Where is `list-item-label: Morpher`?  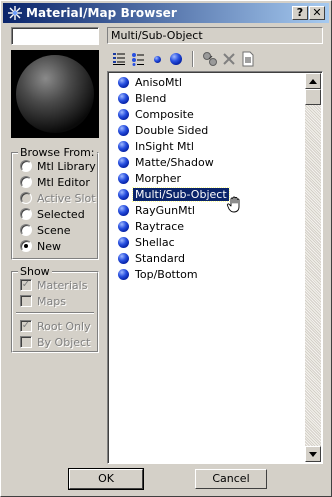 list-item-label: Morpher is located at coordinates (158, 178).